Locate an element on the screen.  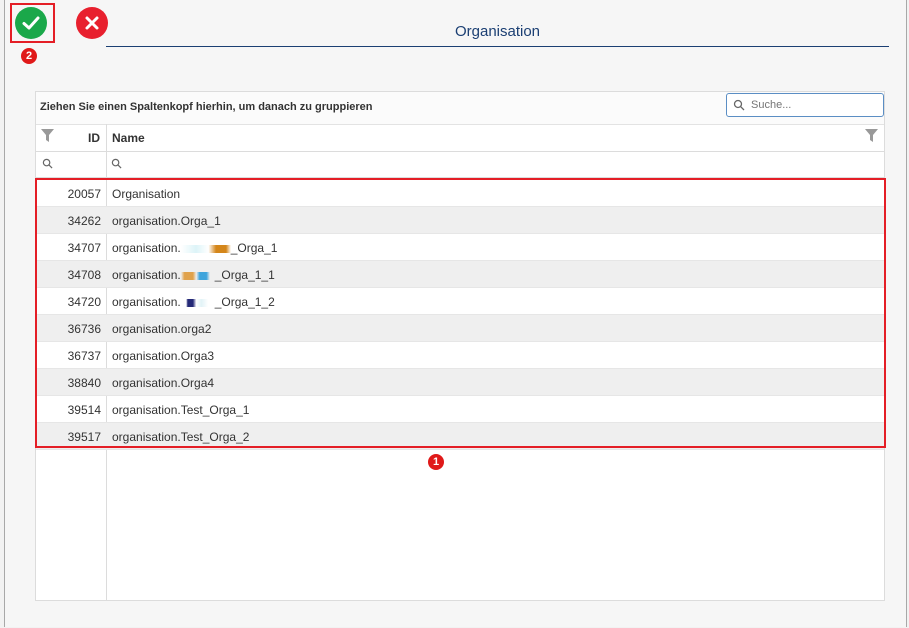
close-icon is located at coordinates (92, 23).